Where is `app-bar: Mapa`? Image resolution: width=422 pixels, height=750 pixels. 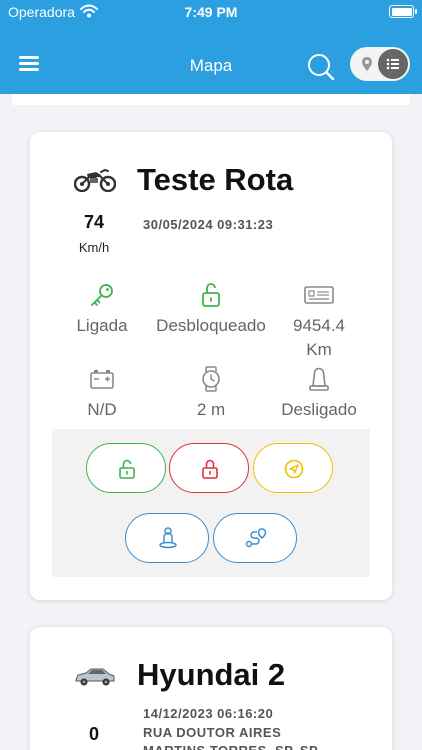 app-bar: Mapa is located at coordinates (211, 60).